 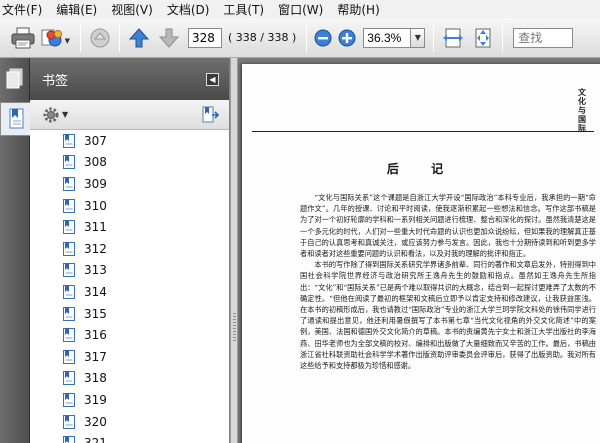 I want to click on expand-bookmark-icon, so click(x=210, y=114).